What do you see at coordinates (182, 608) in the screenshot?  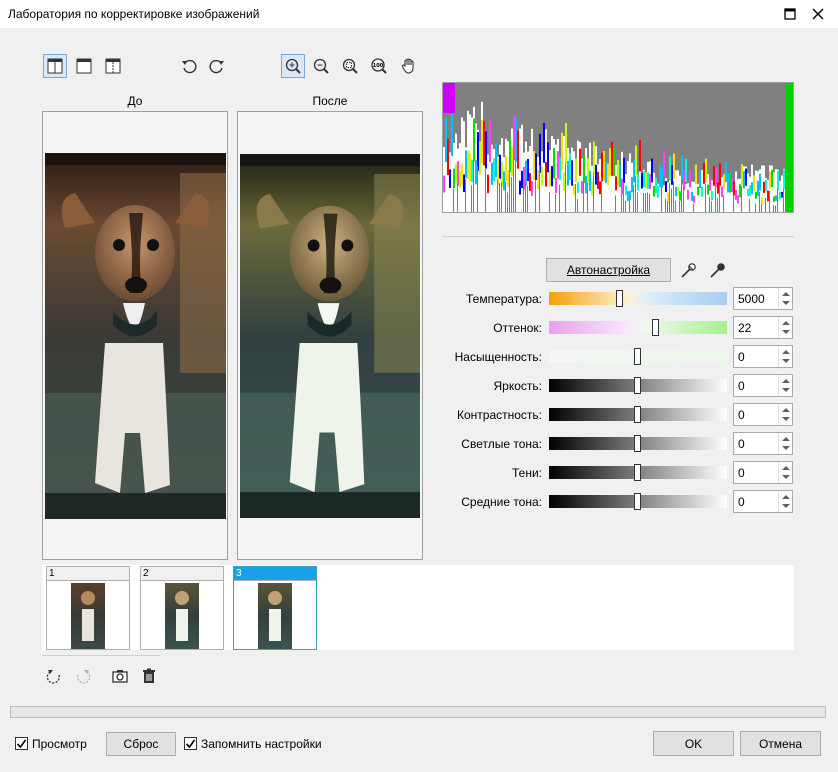 I see `snapshot-2: 2` at bounding box center [182, 608].